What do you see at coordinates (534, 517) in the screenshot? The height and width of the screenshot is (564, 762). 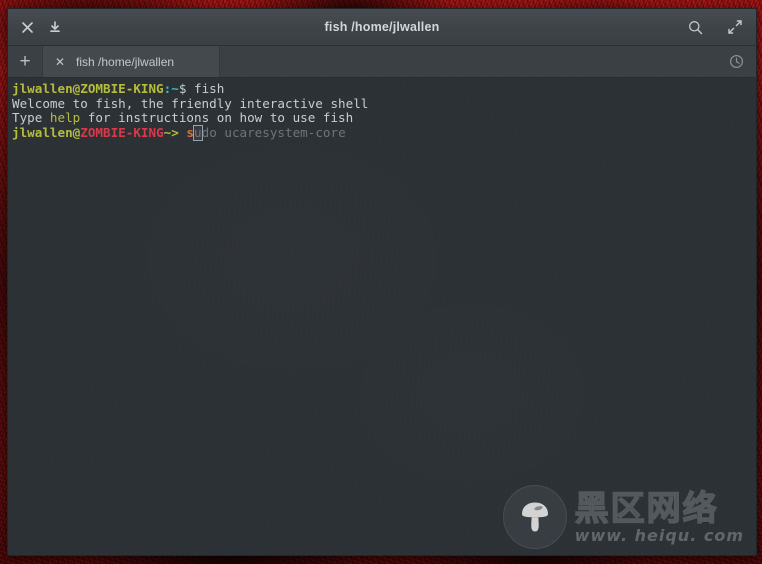 I see `mushroom-logo-icon` at bounding box center [534, 517].